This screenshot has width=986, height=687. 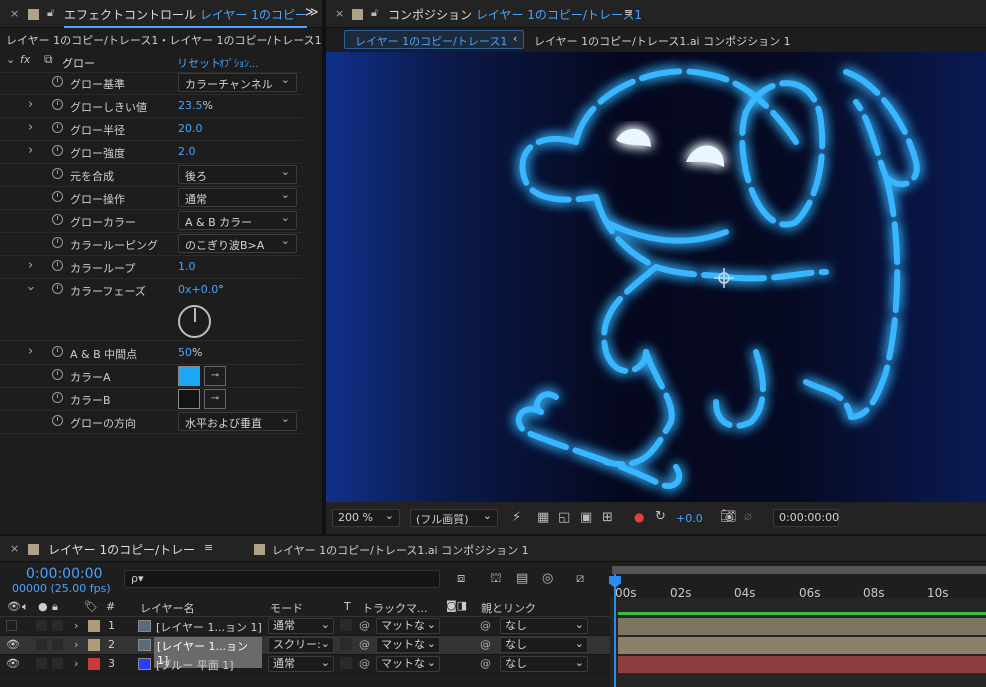 I want to click on ab-midpoint-value: 50%, so click(x=190, y=352).